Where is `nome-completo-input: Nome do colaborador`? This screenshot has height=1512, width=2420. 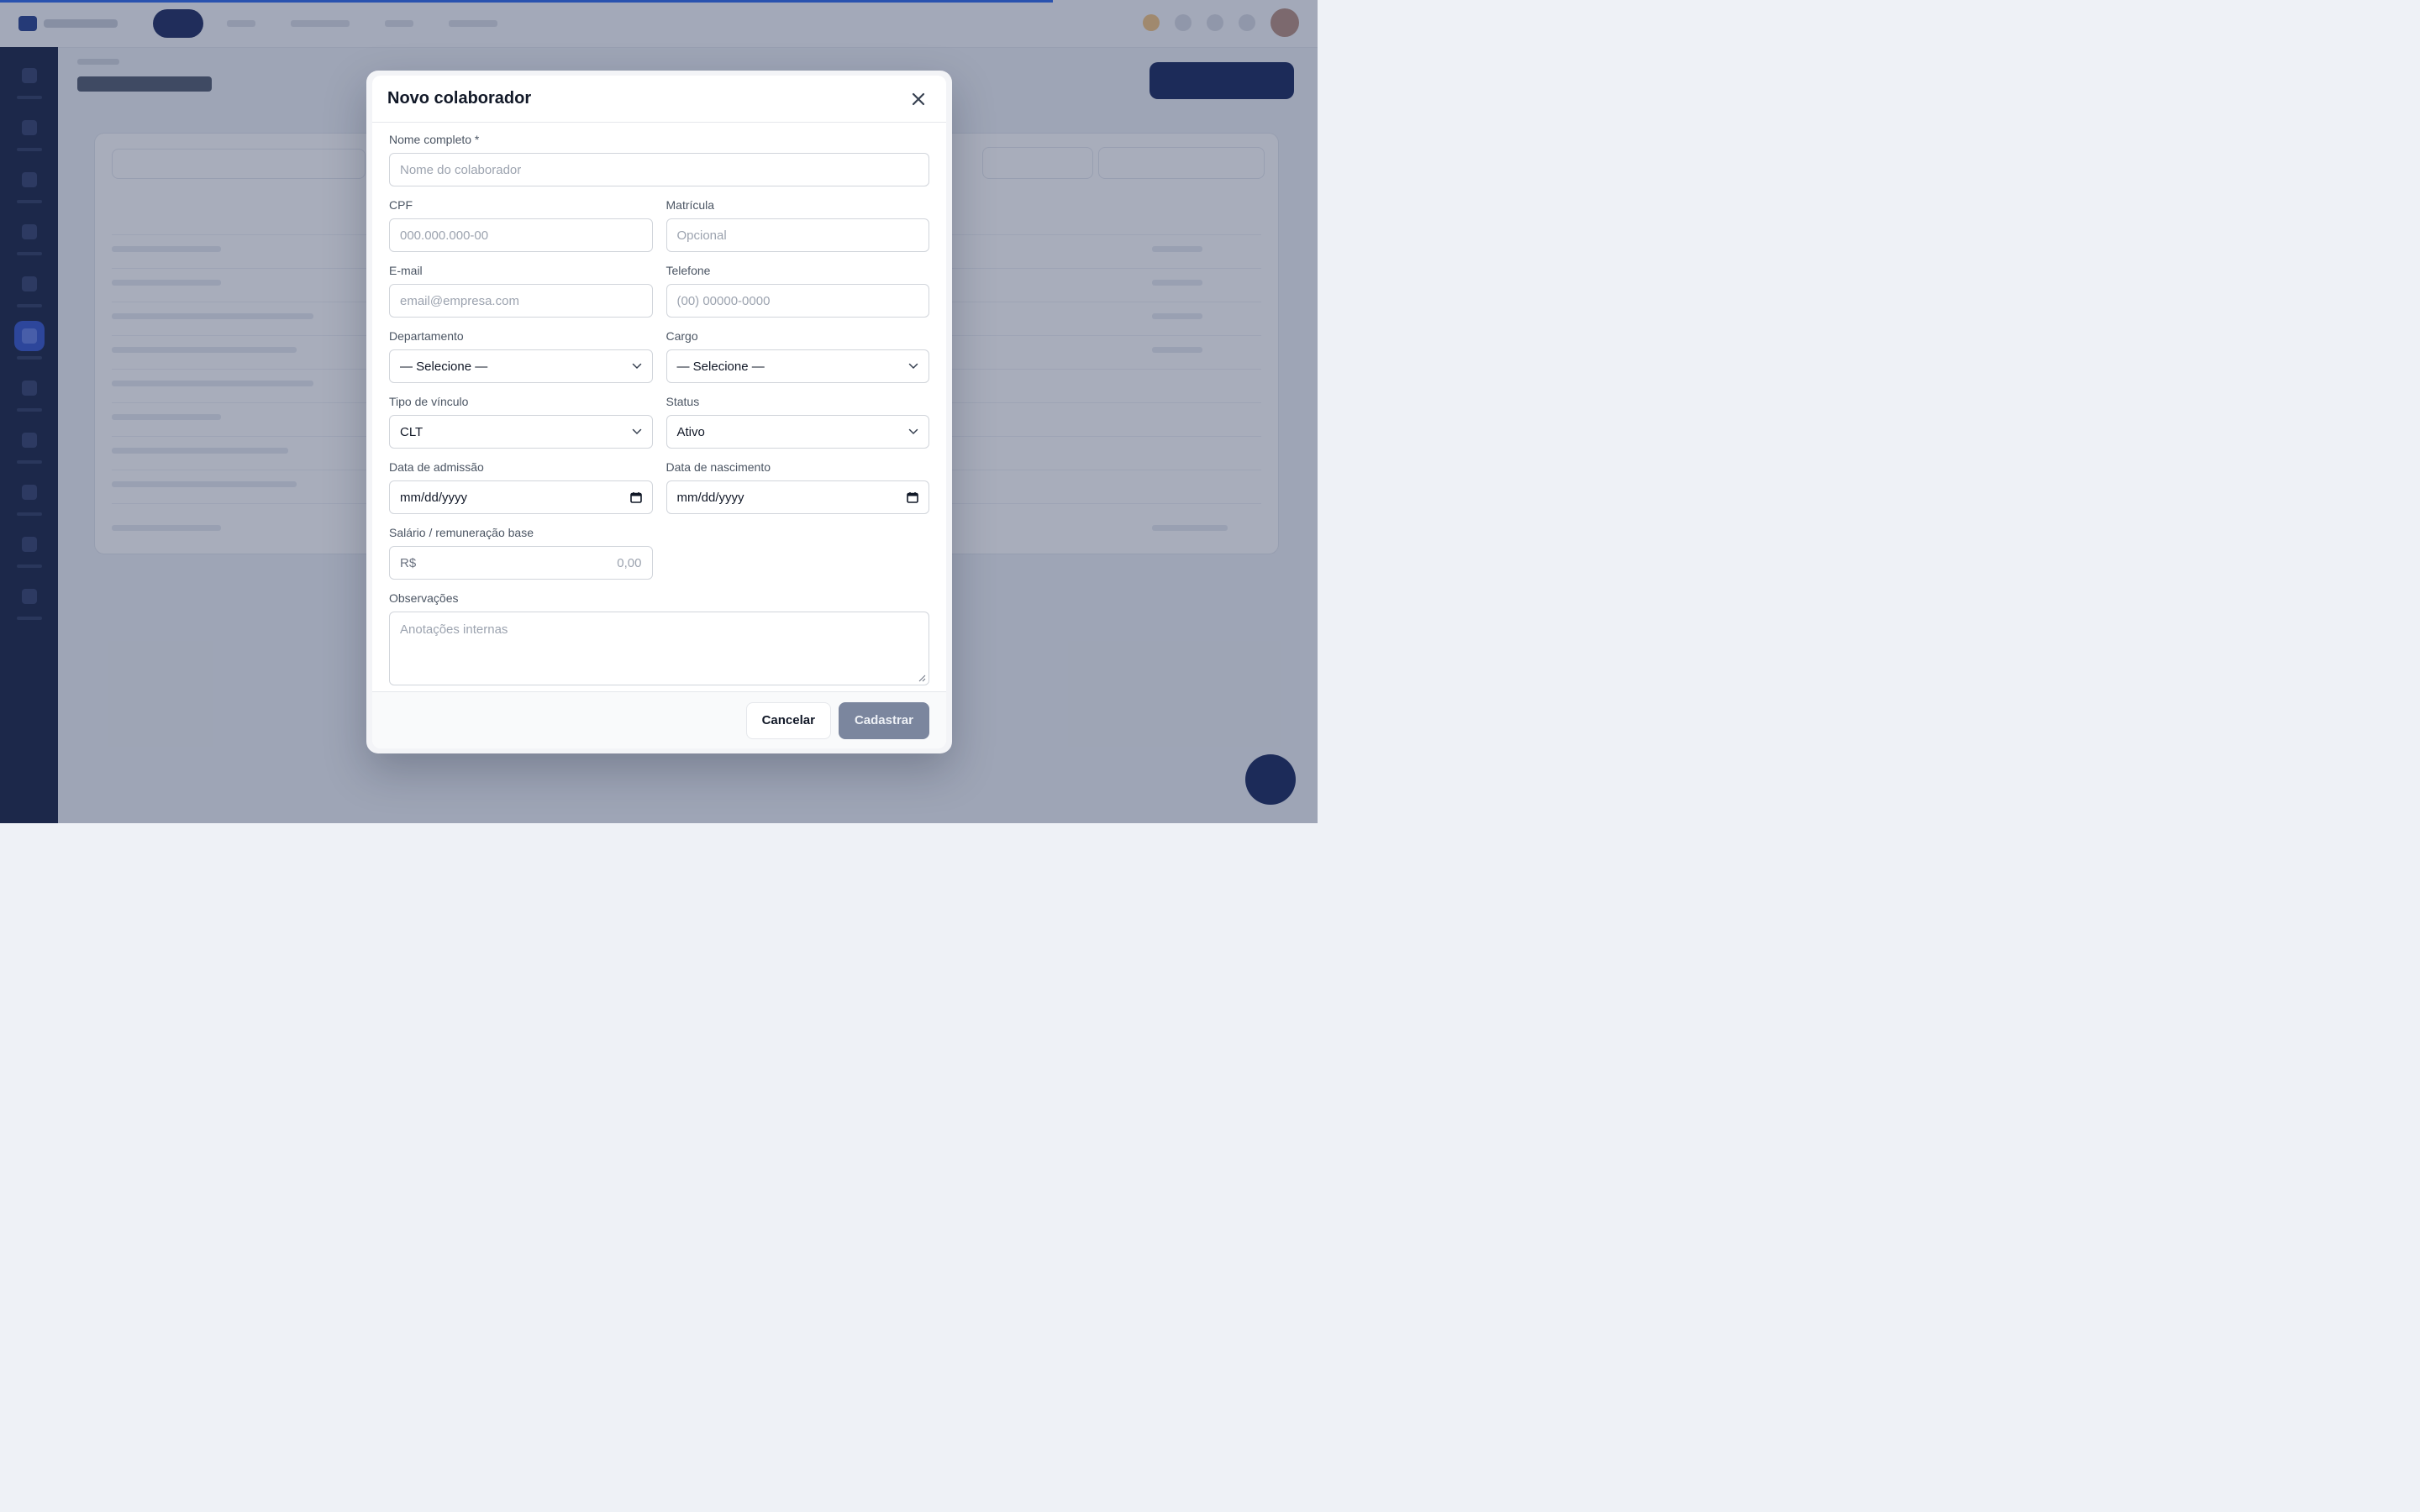
nome-completo-input: Nome do colaborador is located at coordinates (659, 169).